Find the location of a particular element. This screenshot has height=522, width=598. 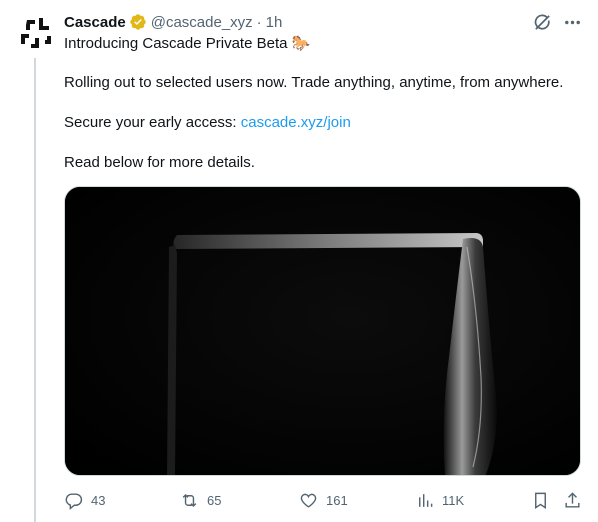

tweet-actions: 43 65 161 11K is located at coordinates (324, 500).